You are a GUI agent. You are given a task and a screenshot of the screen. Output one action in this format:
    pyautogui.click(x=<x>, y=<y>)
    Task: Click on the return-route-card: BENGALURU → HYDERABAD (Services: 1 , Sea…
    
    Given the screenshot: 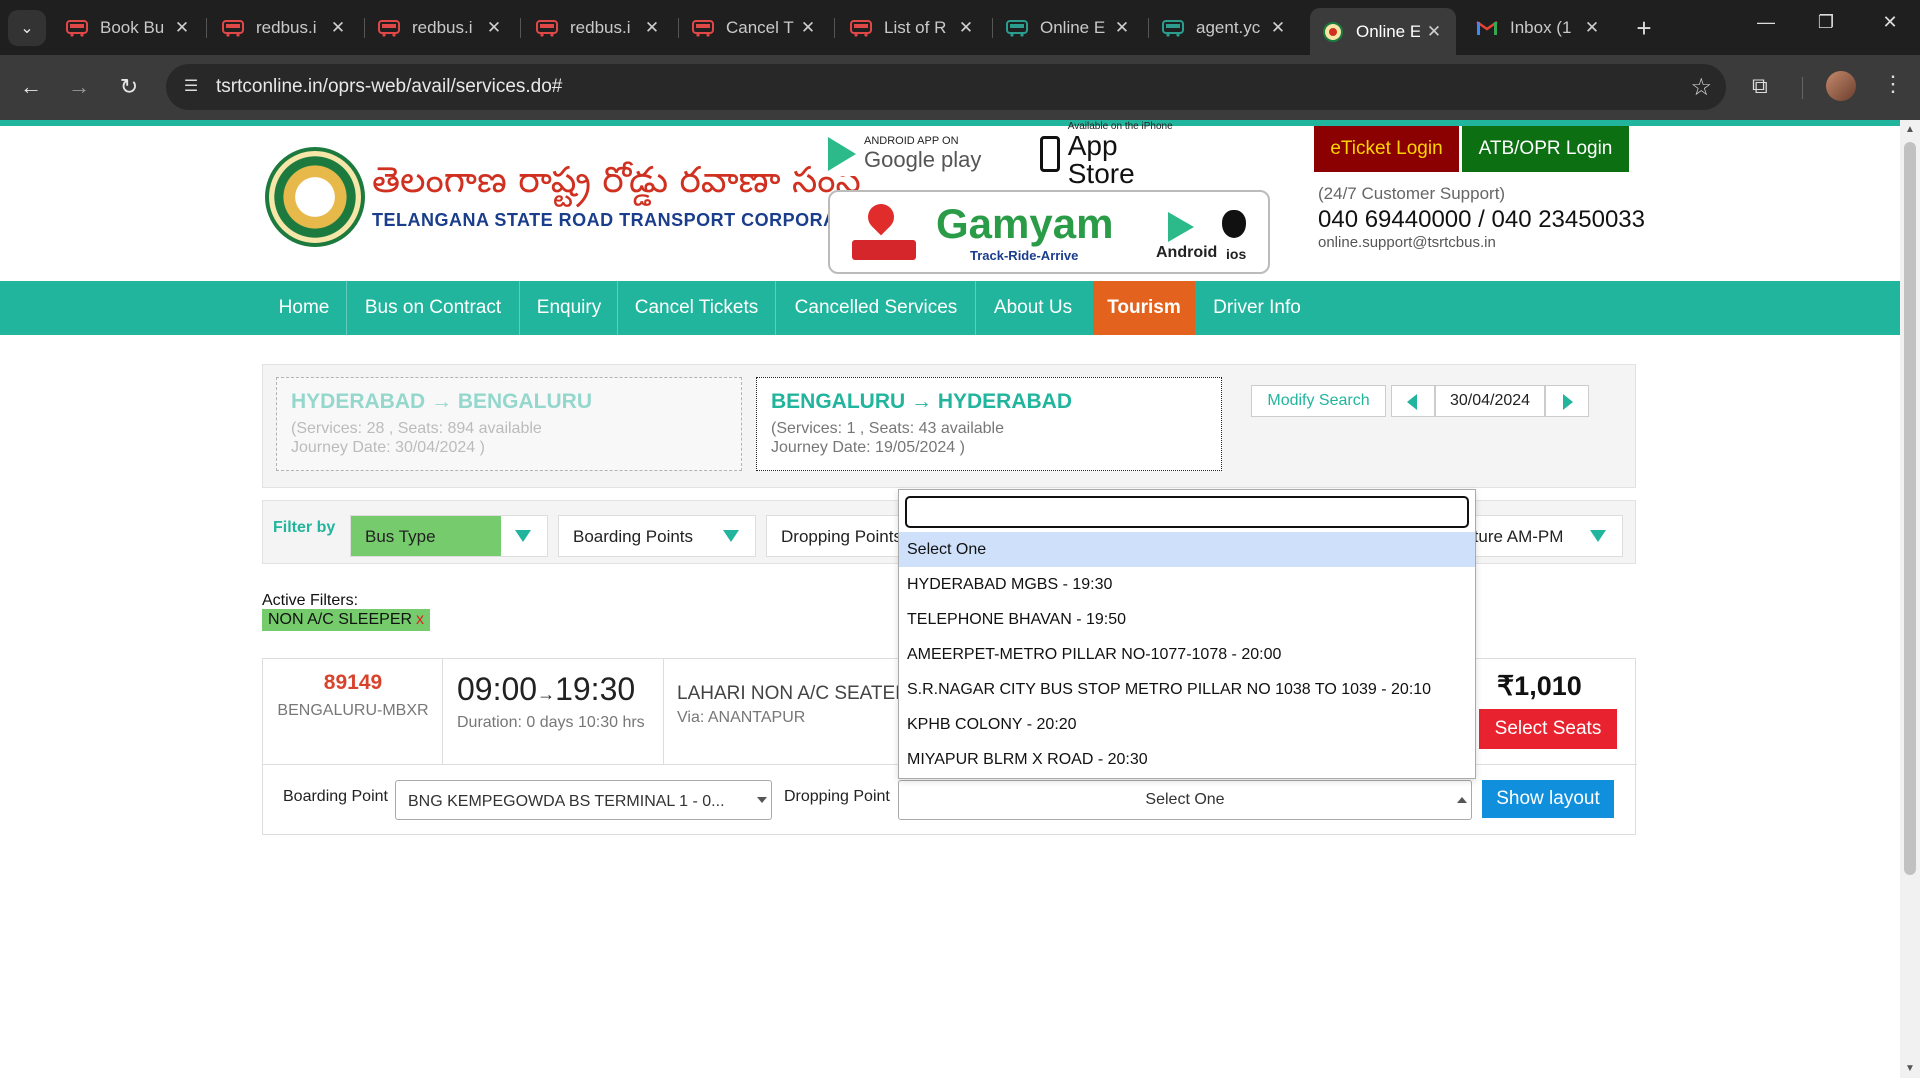 What is the action you would take?
    pyautogui.click(x=989, y=424)
    